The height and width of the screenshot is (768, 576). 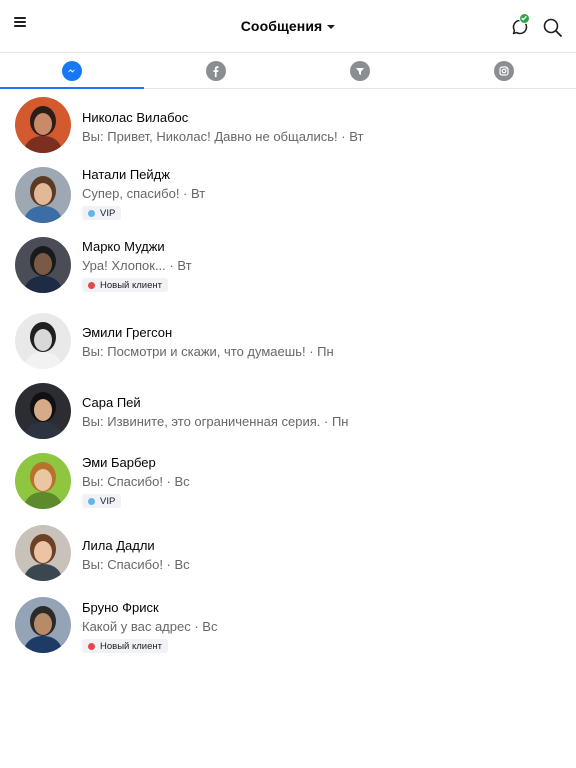 What do you see at coordinates (520, 25) in the screenshot?
I see `chat-status-check-icon` at bounding box center [520, 25].